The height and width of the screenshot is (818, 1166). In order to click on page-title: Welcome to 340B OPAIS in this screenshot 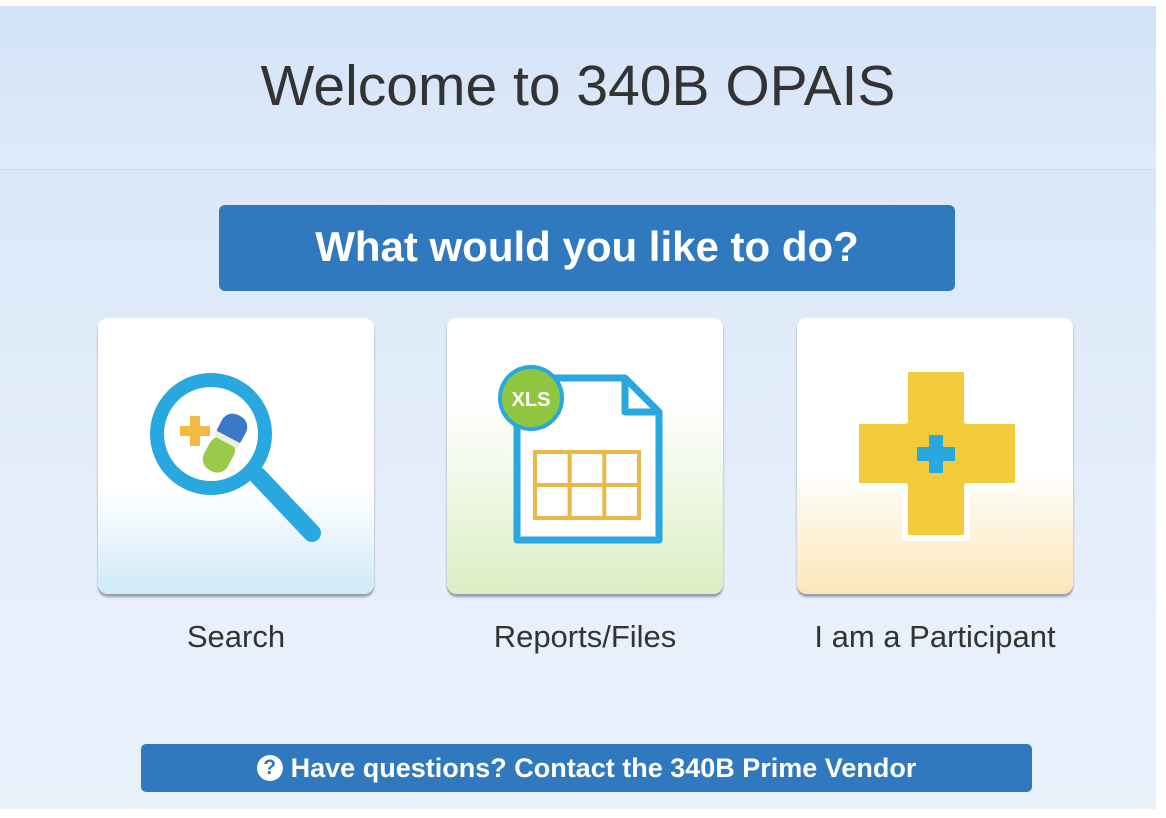, I will do `click(578, 86)`.